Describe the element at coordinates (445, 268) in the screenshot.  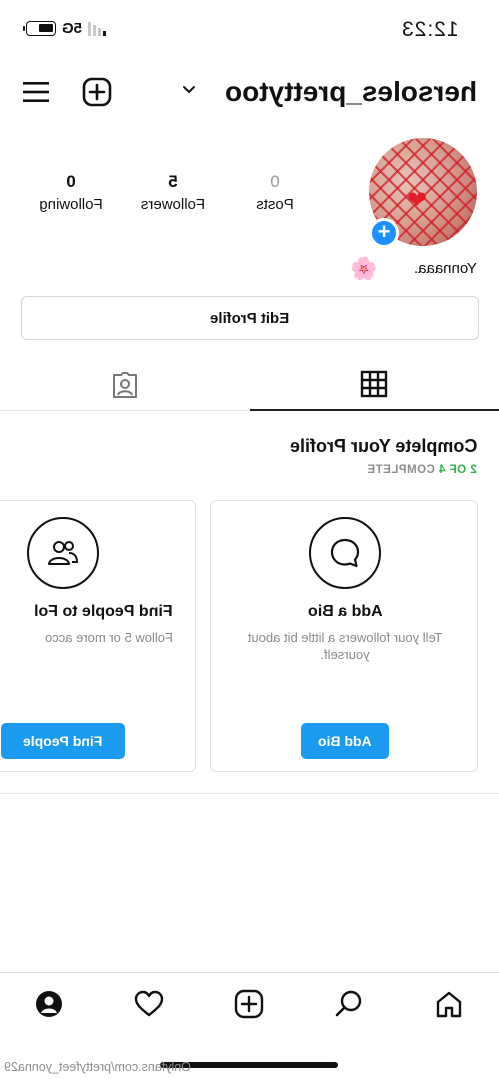
I see `display-name: Yonnaaa.` at that location.